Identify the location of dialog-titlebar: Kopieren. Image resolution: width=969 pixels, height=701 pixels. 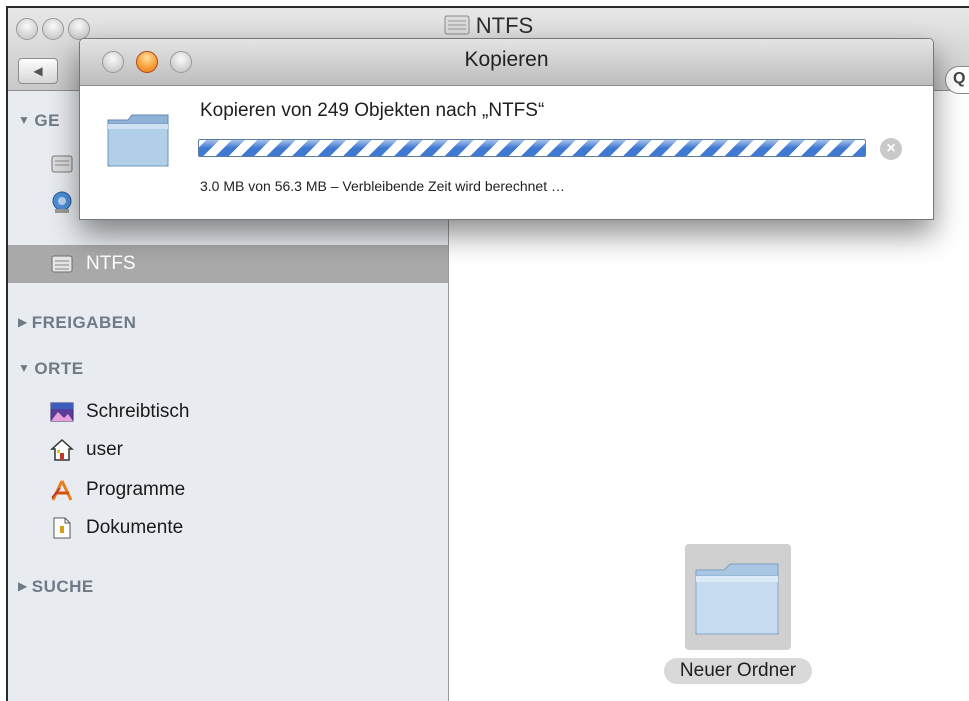
(506, 62).